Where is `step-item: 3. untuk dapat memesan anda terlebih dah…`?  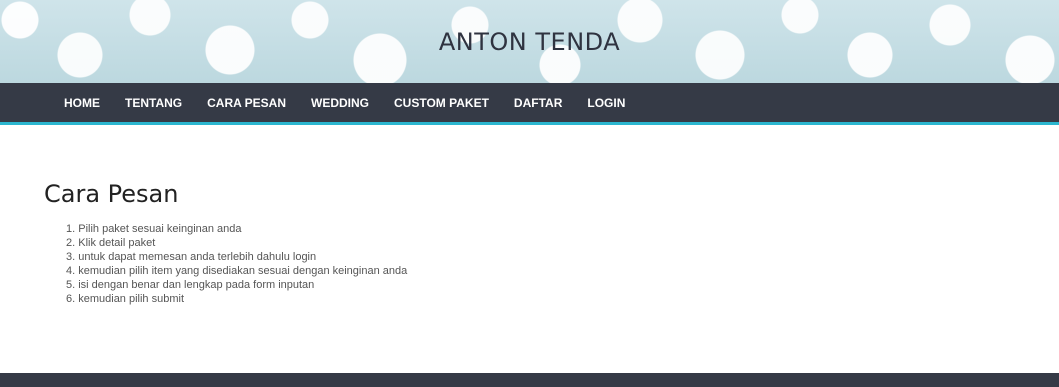 step-item: 3. untuk dapat memesan anda terlebih dah… is located at coordinates (191, 257).